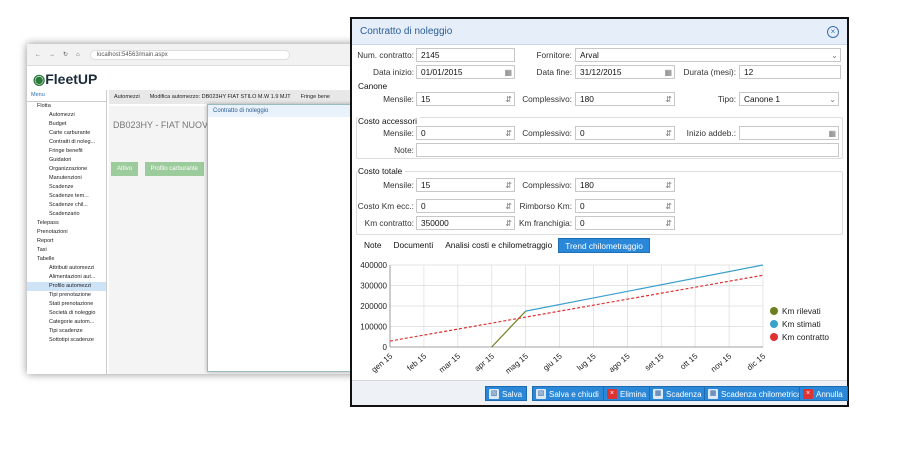 The image size is (900, 451). I want to click on tab-analisi: Analisi costi e chilometraggio, so click(498, 245).